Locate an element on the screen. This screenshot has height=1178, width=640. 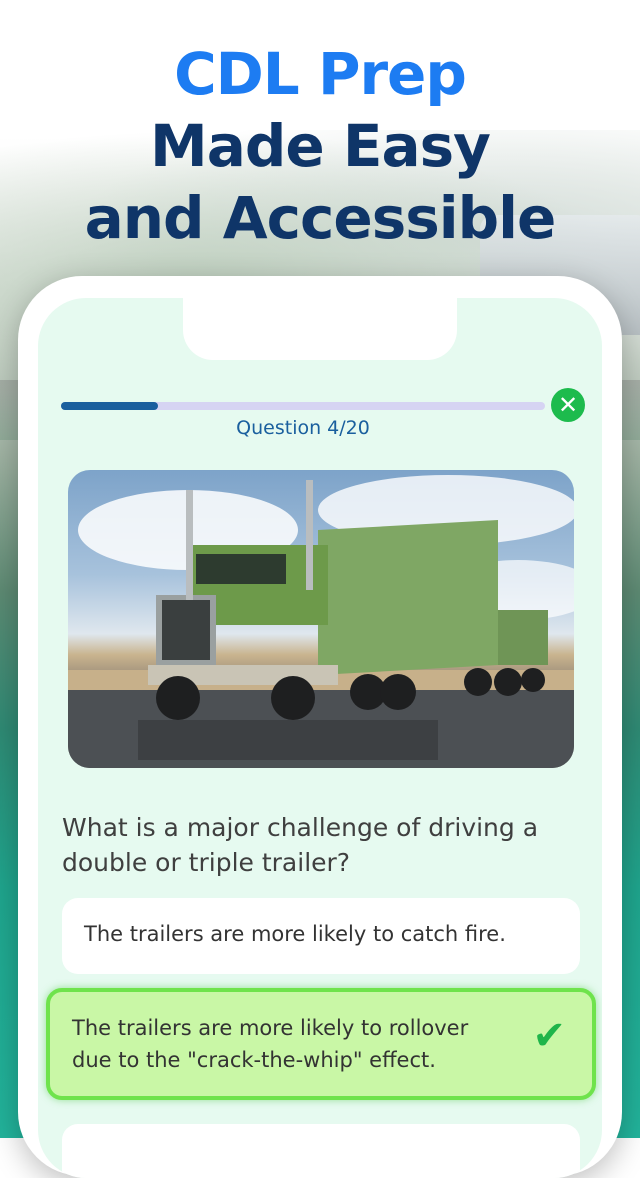
headline-line-1: CDL Prep is located at coordinates (320, 74).